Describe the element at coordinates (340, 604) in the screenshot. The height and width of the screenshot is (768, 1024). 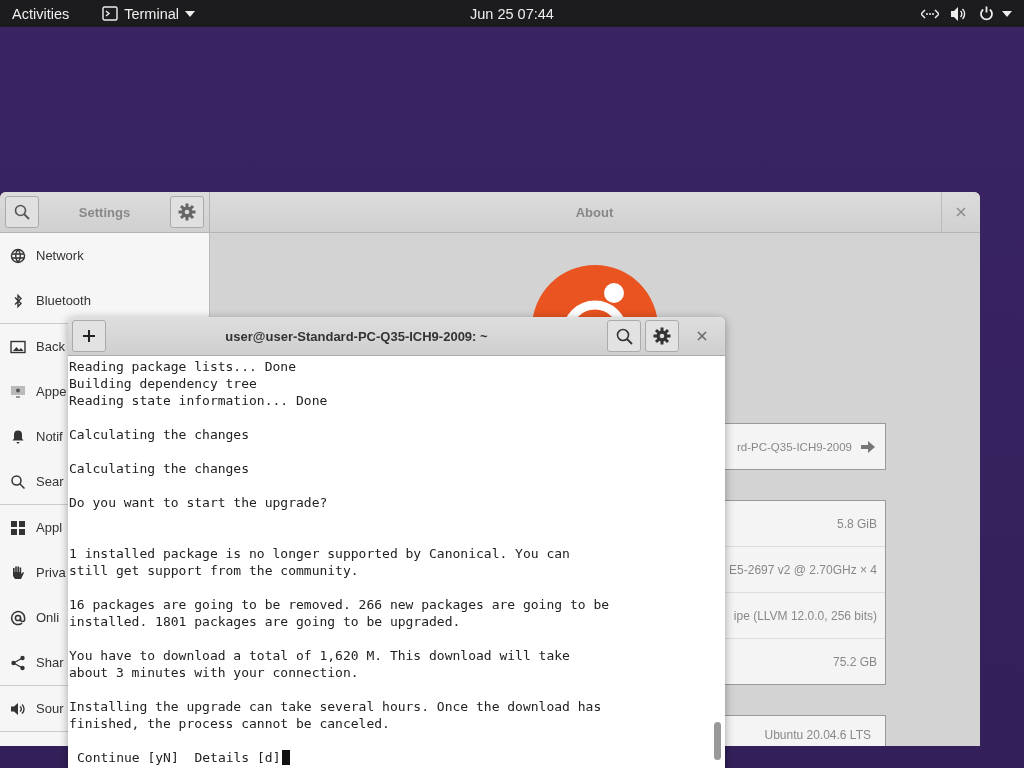
I see `terminal-line: 16 packages are going to be removed. 266 new packages are going to be` at that location.